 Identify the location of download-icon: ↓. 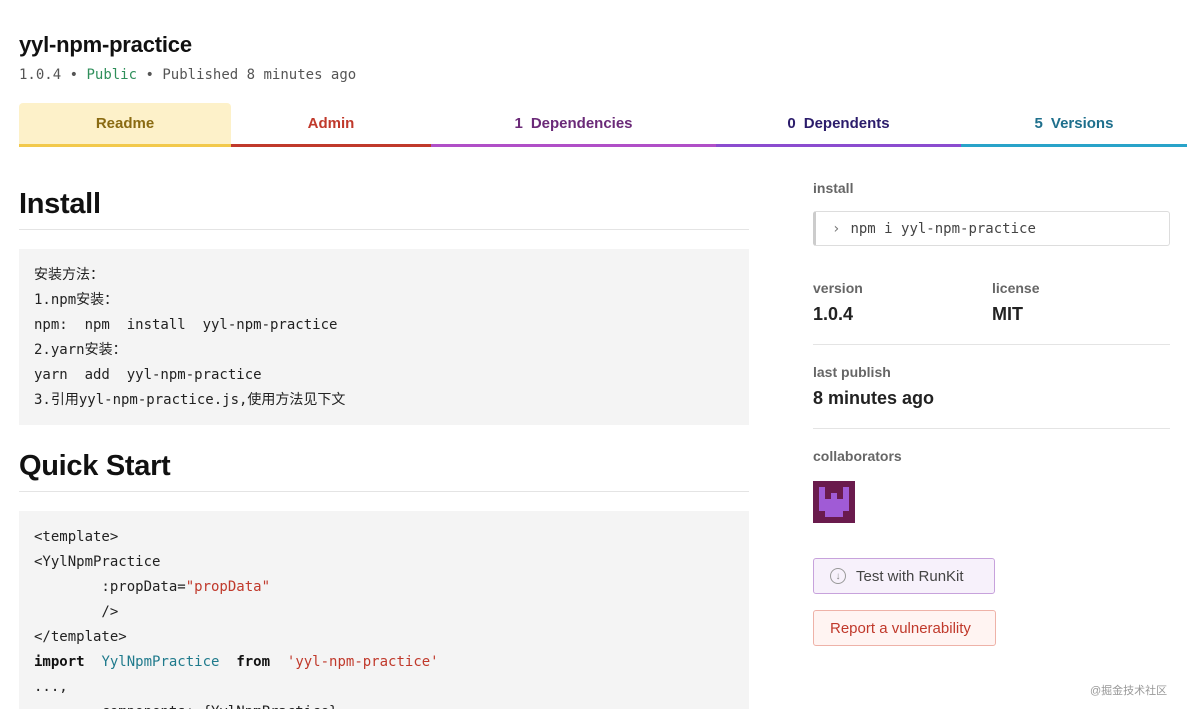
(838, 576).